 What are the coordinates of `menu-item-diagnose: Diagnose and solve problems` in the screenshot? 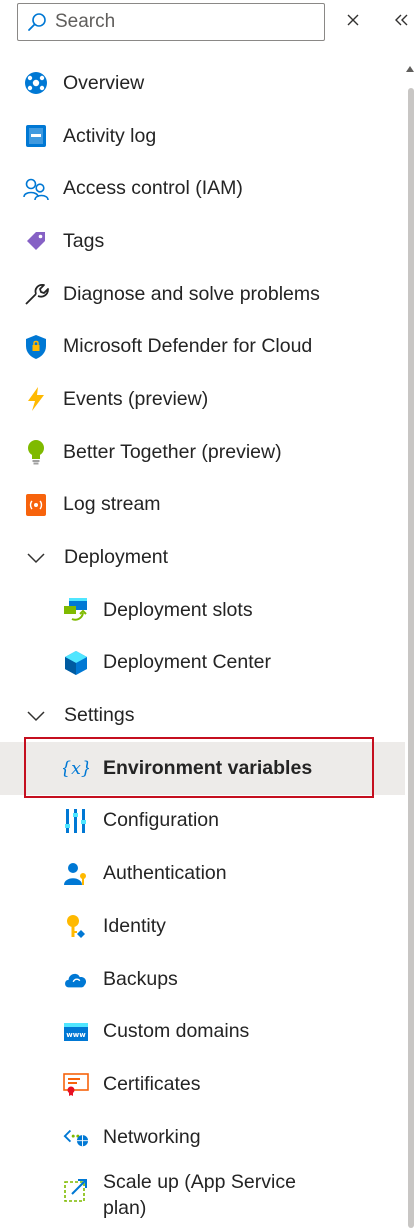 It's located at (202, 294).